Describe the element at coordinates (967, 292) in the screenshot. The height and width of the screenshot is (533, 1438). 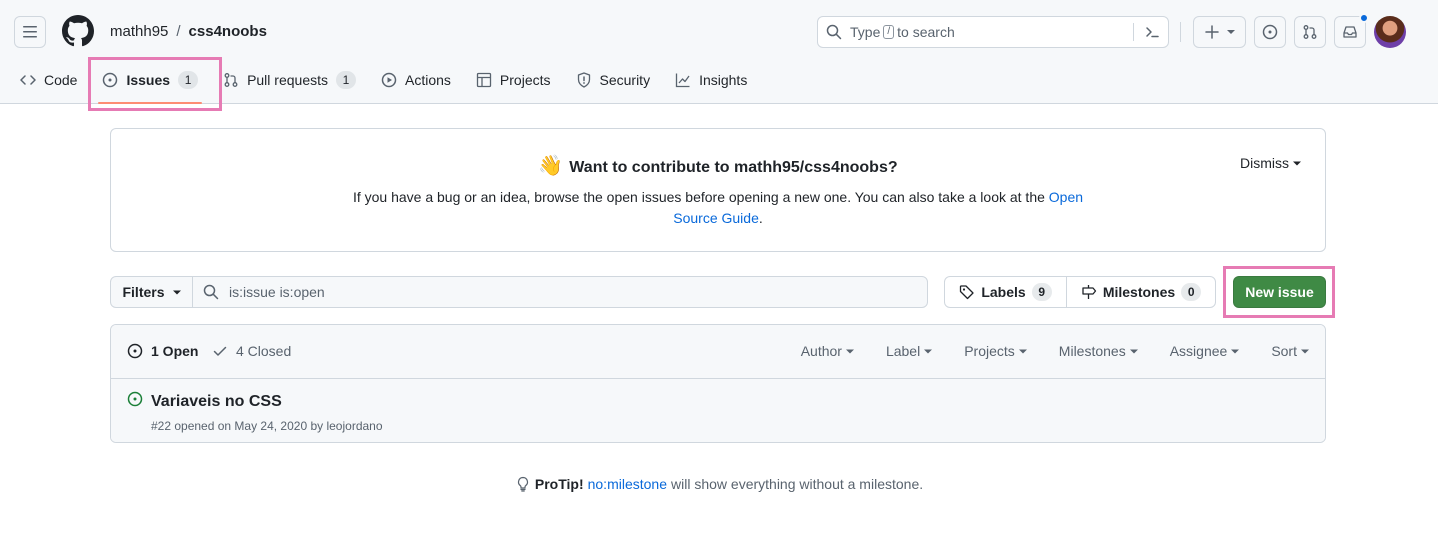
I see `tag-icon` at that location.